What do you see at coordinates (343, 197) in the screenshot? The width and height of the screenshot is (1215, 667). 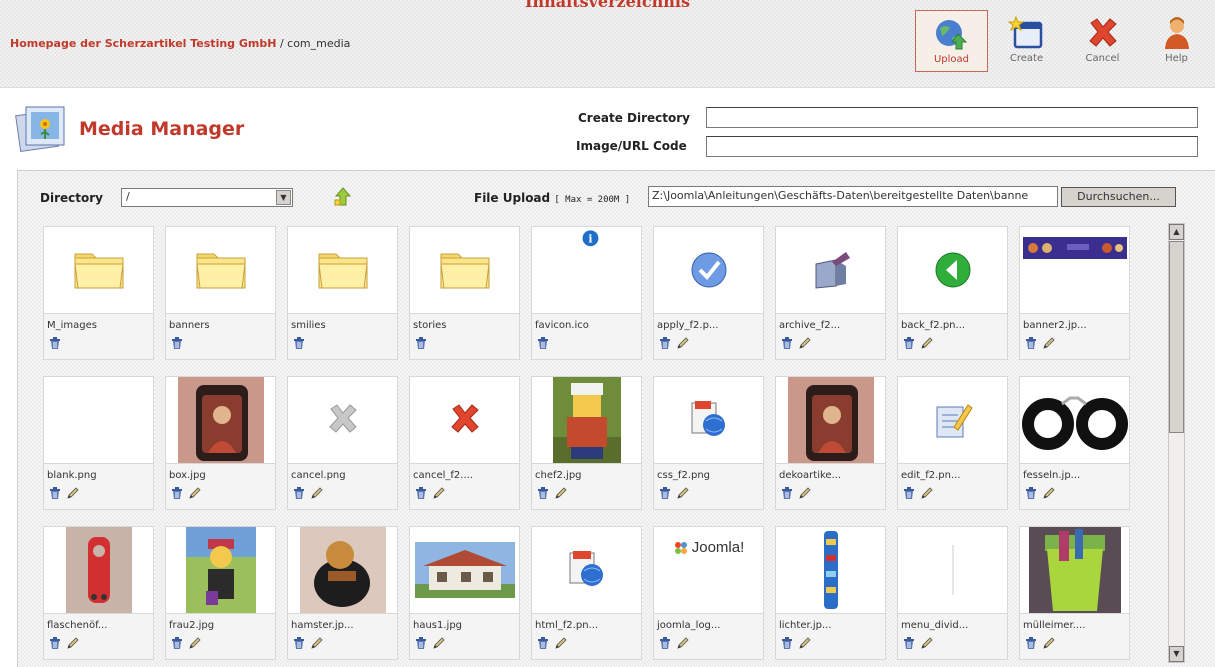 I see `folder-up-icon` at bounding box center [343, 197].